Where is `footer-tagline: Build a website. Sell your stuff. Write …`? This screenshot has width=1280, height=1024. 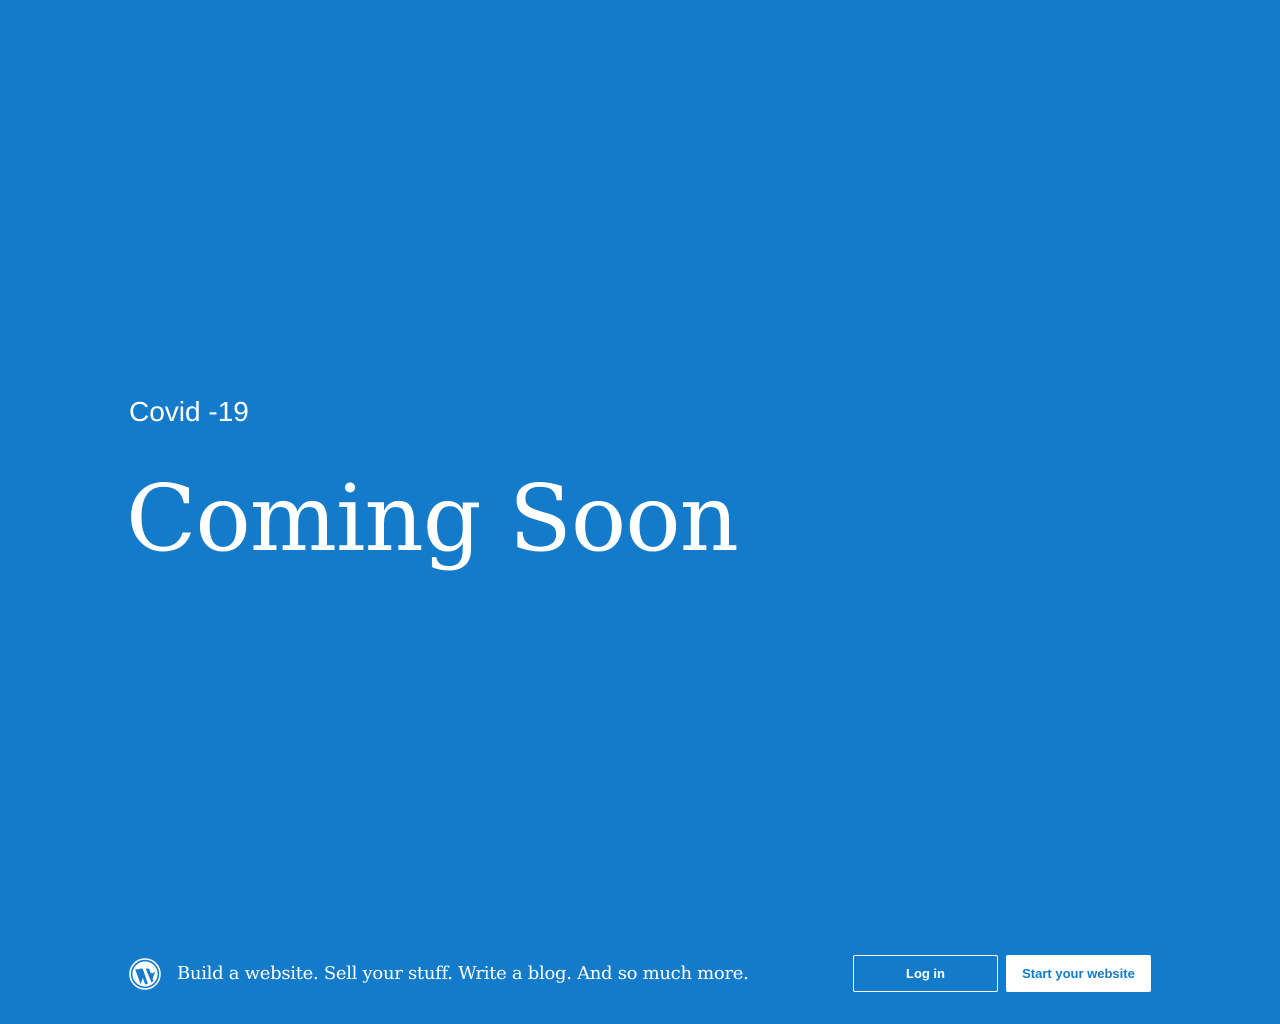 footer-tagline: Build a website. Sell your stuff. Write … is located at coordinates (463, 973).